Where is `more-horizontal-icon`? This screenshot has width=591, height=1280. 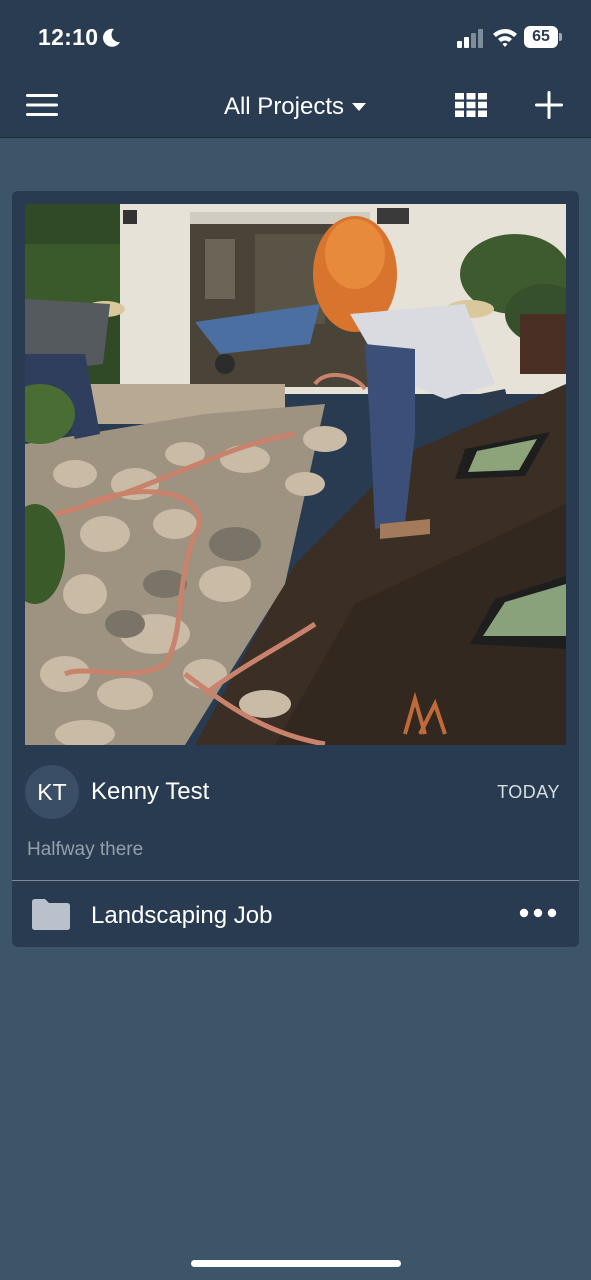
more-horizontal-icon is located at coordinates (538, 913).